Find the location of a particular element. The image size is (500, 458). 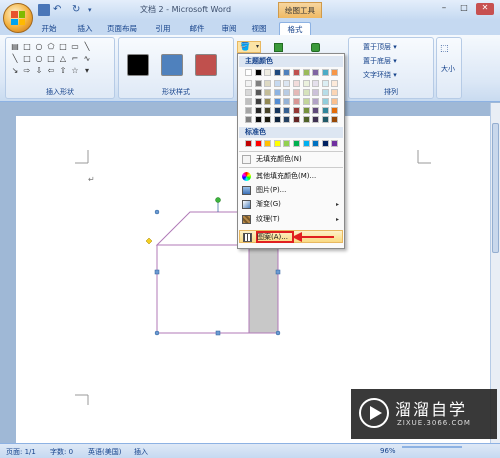

menu-item-label: 纹理(T) is located at coordinates (268, 219).